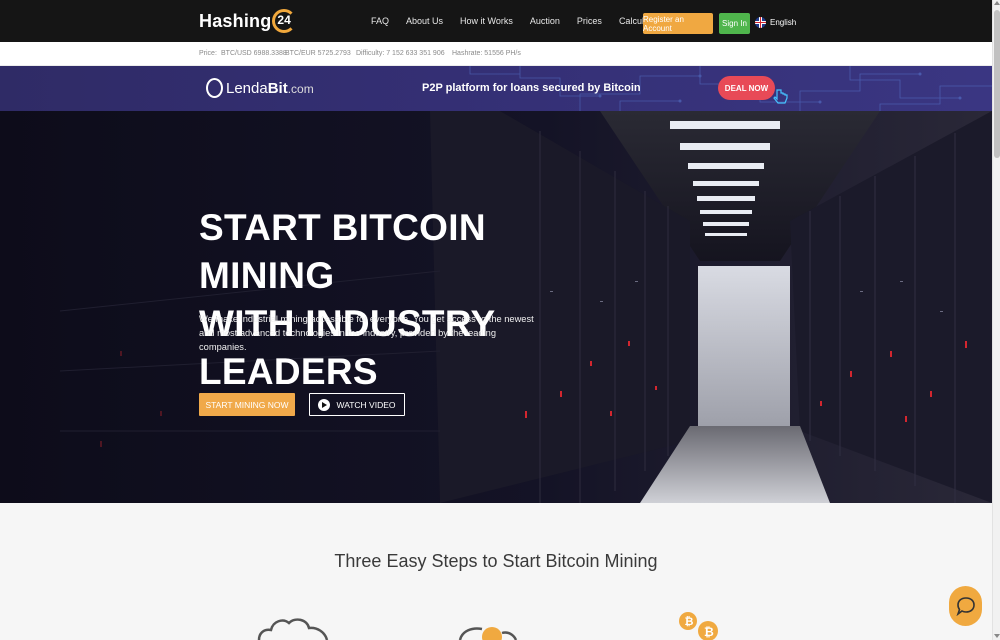 The height and width of the screenshot is (640, 1000). What do you see at coordinates (997, 84) in the screenshot?
I see `scrollbar-thumb` at bounding box center [997, 84].